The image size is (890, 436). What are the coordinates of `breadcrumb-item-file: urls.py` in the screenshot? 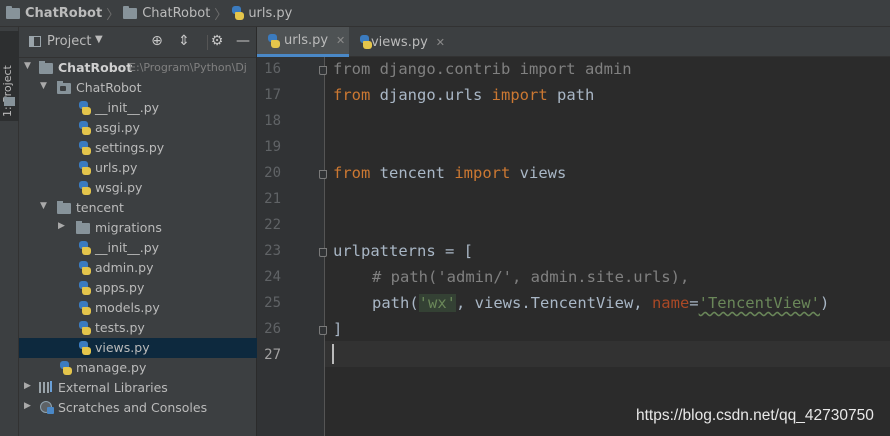 It's located at (261, 13).